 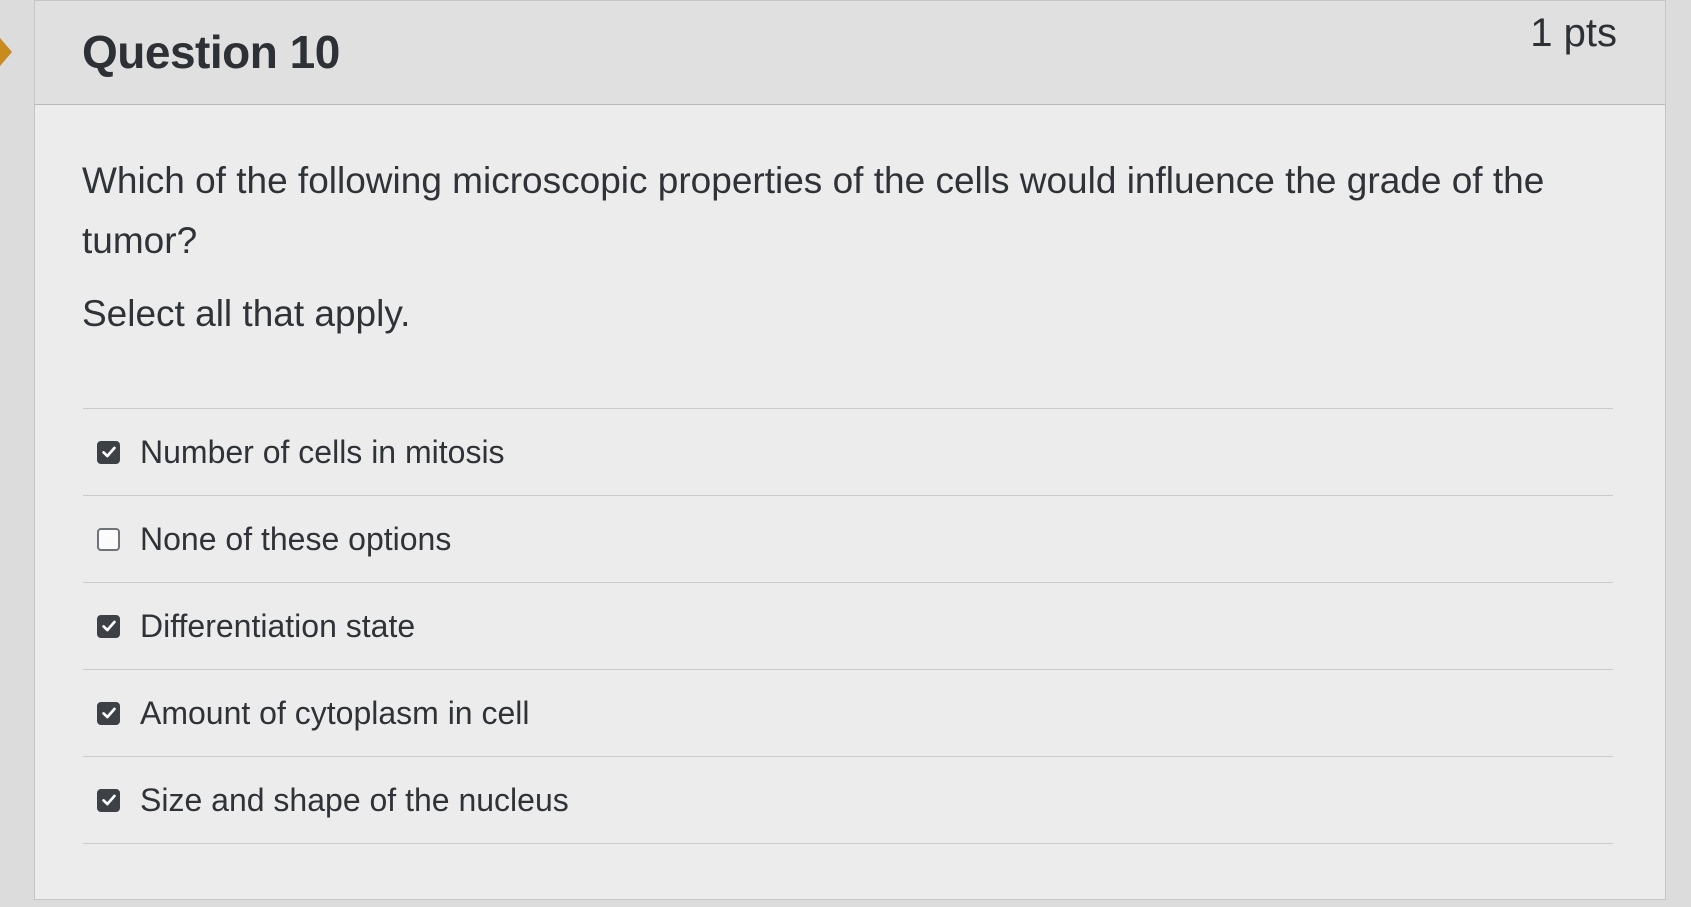 What do you see at coordinates (211, 52) in the screenshot?
I see `question-title: Question 10` at bounding box center [211, 52].